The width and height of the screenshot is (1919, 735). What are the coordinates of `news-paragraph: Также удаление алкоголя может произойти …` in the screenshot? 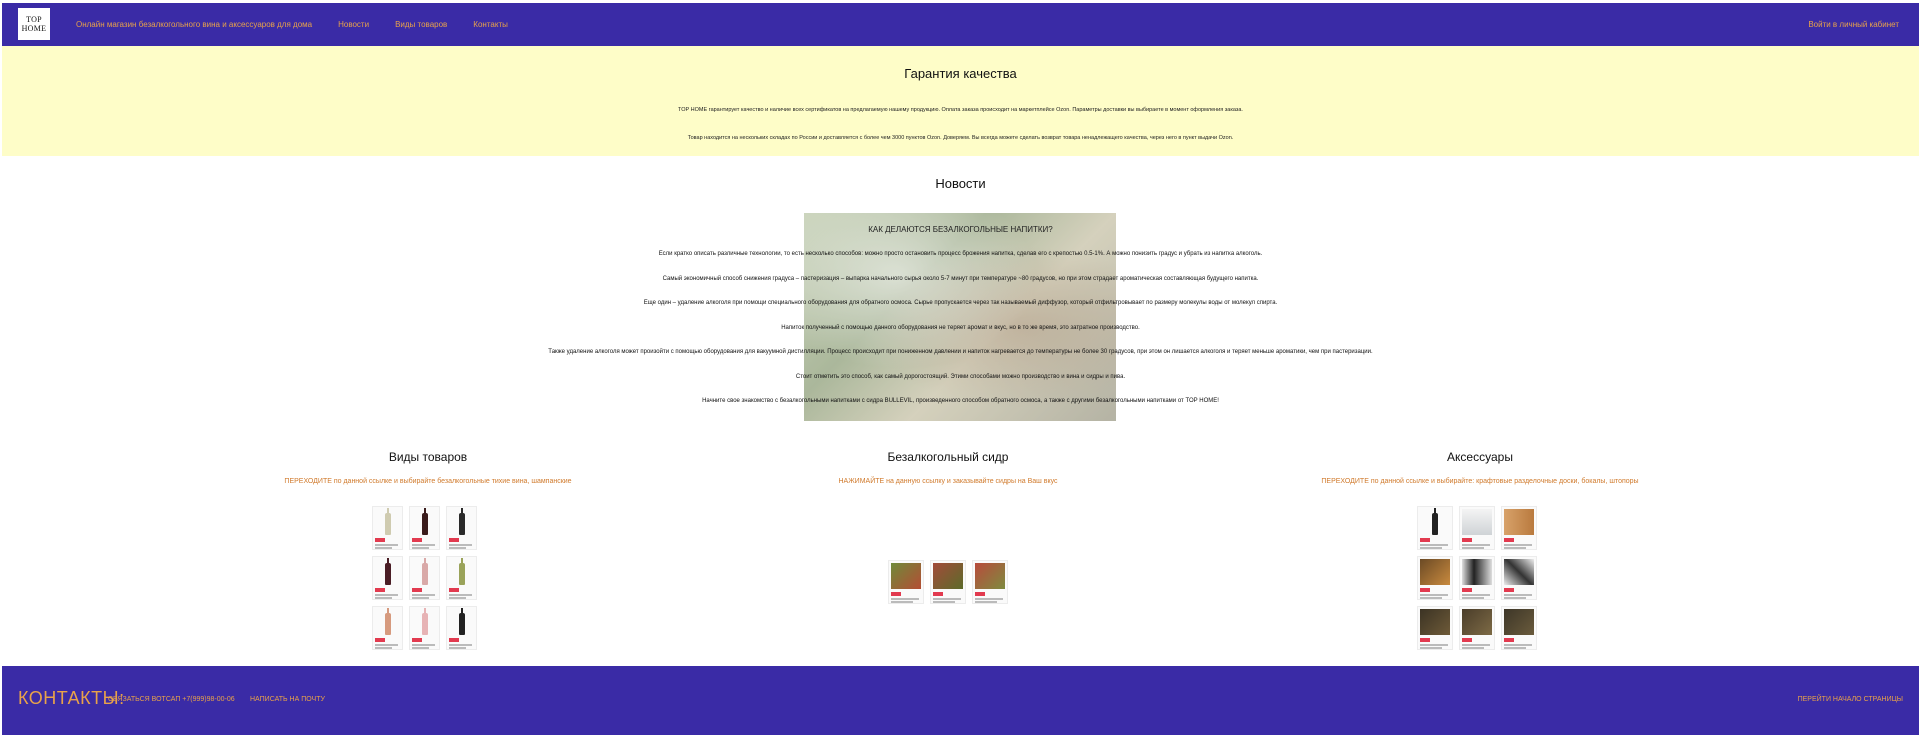 It's located at (960, 352).